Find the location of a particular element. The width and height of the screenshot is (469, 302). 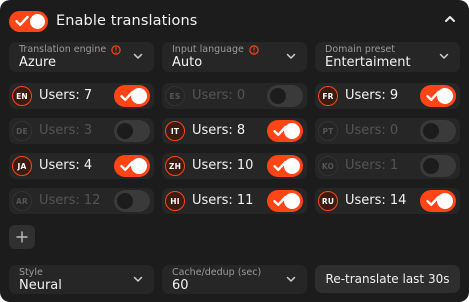

language-toggle-ru is located at coordinates (438, 201).